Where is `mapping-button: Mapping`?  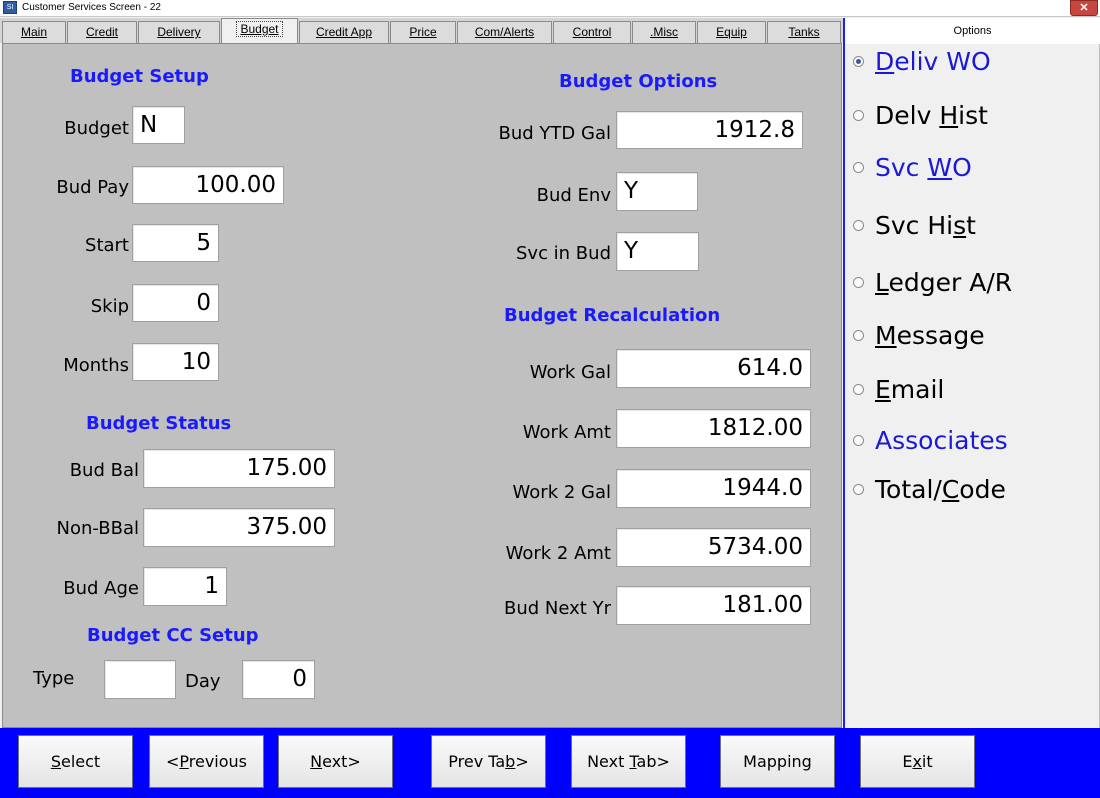 mapping-button: Mapping is located at coordinates (777, 761).